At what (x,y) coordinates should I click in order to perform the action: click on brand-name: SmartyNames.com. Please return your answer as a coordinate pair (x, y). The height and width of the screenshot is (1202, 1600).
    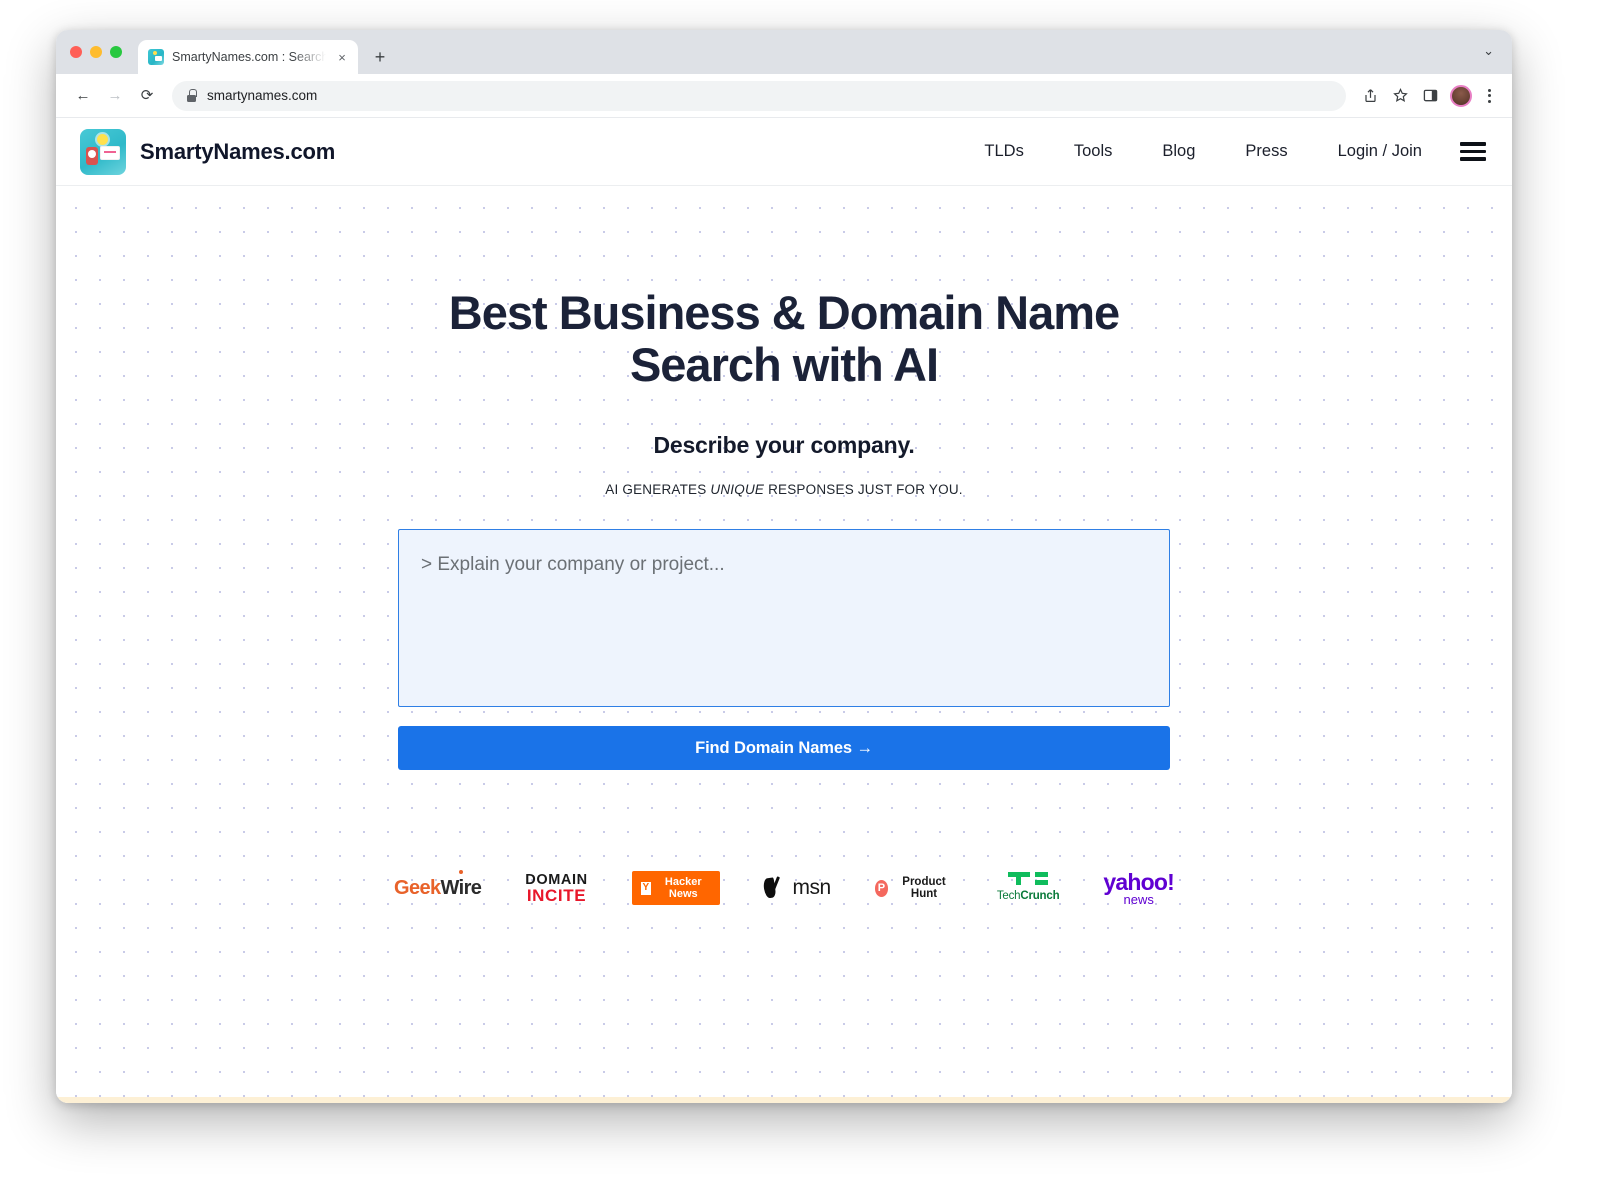
    Looking at the image, I should click on (238, 151).